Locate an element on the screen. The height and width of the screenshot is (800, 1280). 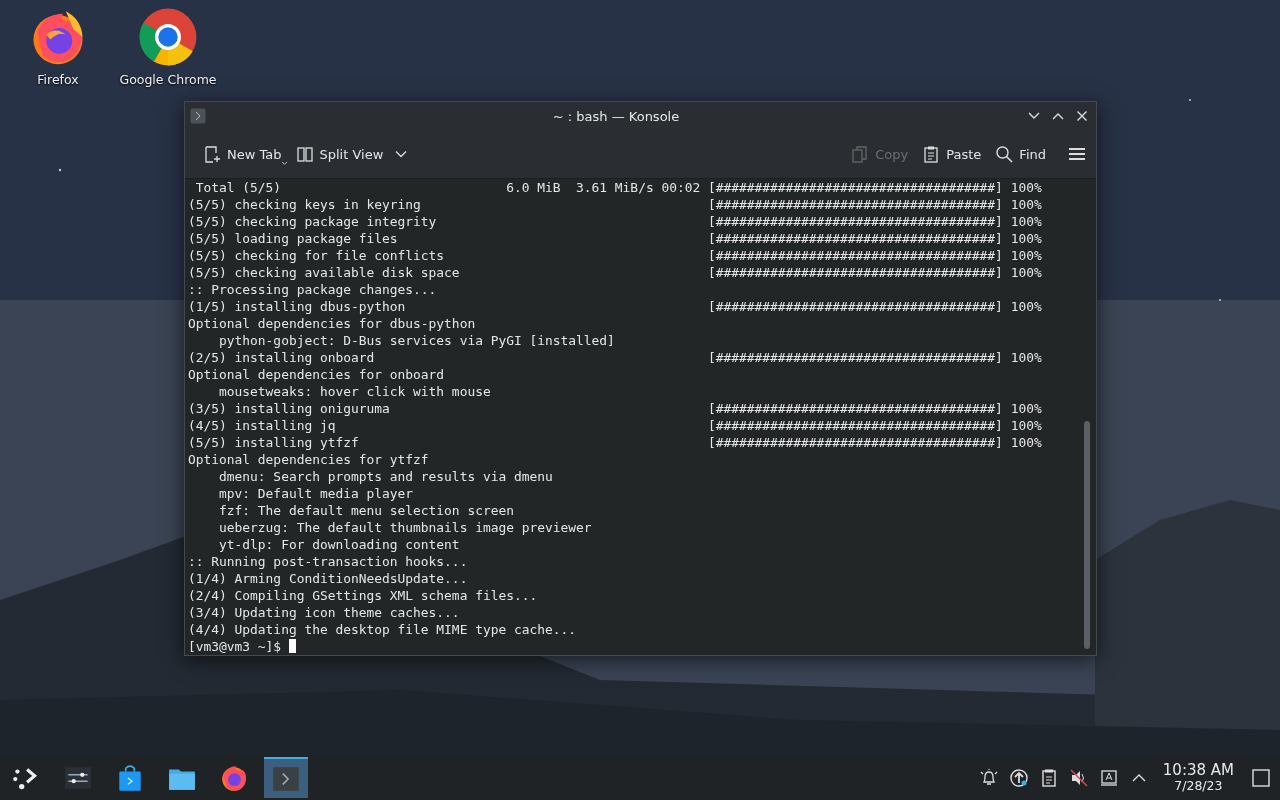
muted-speaker-icon is located at coordinates (1078, 777).